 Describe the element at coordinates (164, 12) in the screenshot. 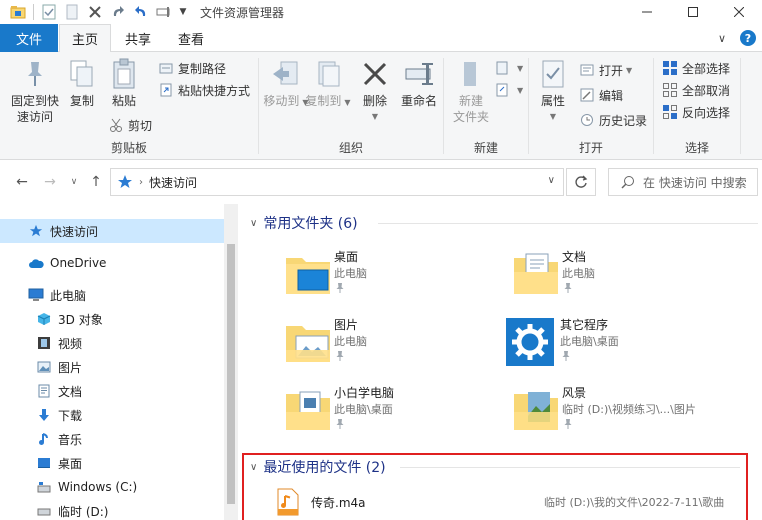

I see `rename-qat-icon` at that location.